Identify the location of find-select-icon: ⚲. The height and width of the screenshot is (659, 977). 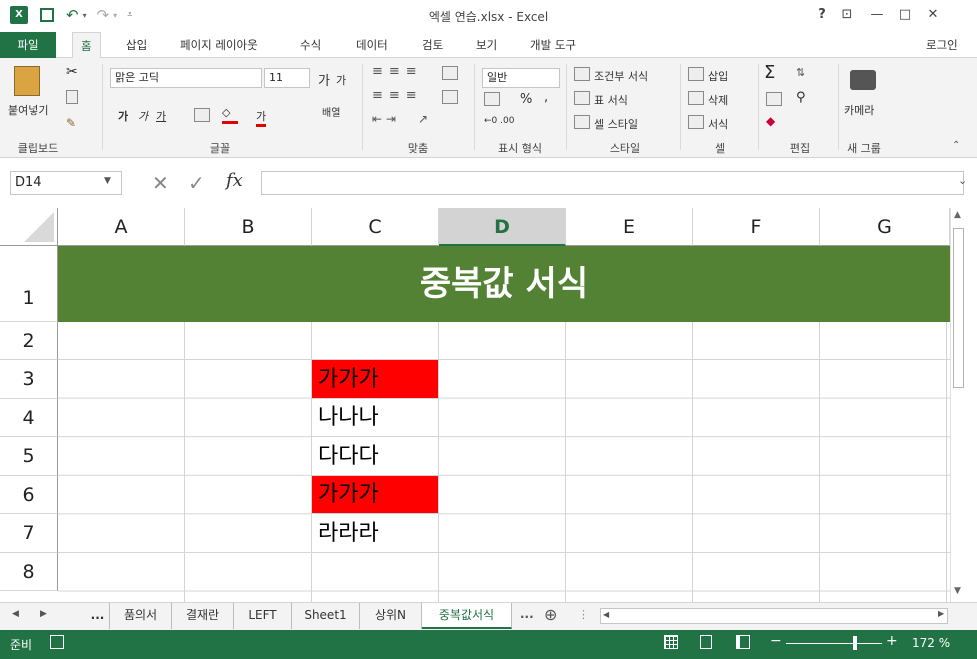
(801, 97).